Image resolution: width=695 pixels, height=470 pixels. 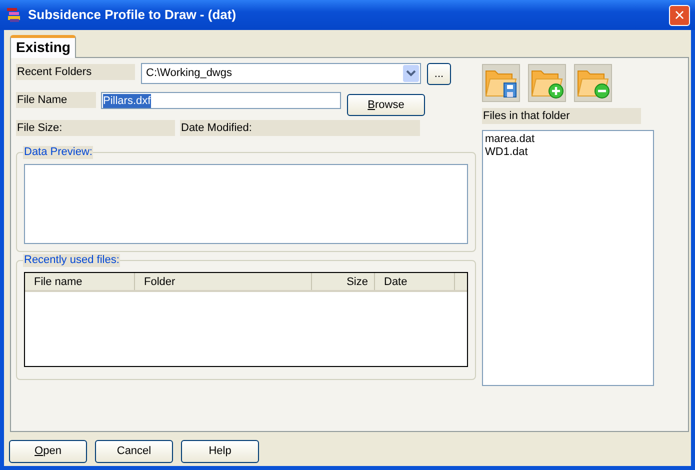 What do you see at coordinates (246, 319) in the screenshot?
I see `recent-files-list: File name Folder Size Date` at bounding box center [246, 319].